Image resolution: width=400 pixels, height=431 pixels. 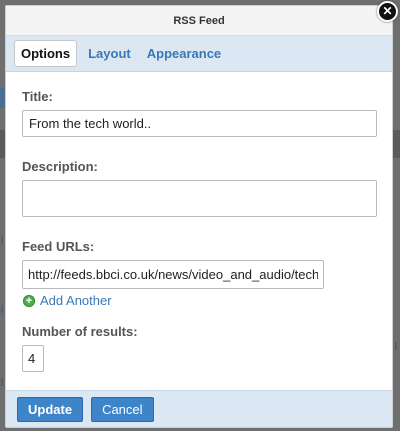 I want to click on add-another-link: + Add Another, so click(x=199, y=300).